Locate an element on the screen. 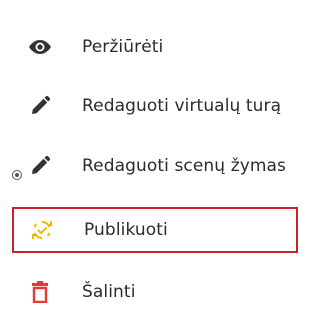  menu-item-edit-virtual-tour: Redaguoti virtualų turą is located at coordinates (155, 106).